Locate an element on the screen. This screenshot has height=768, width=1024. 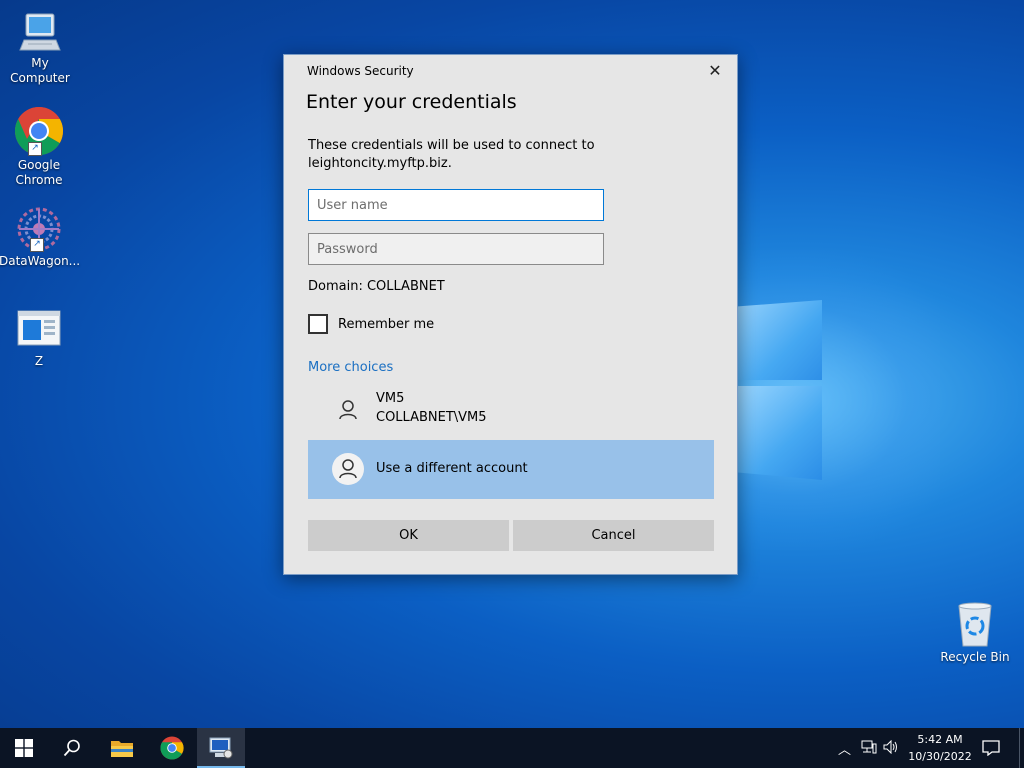
chrome-icon: ↗ is located at coordinates (39, 131).